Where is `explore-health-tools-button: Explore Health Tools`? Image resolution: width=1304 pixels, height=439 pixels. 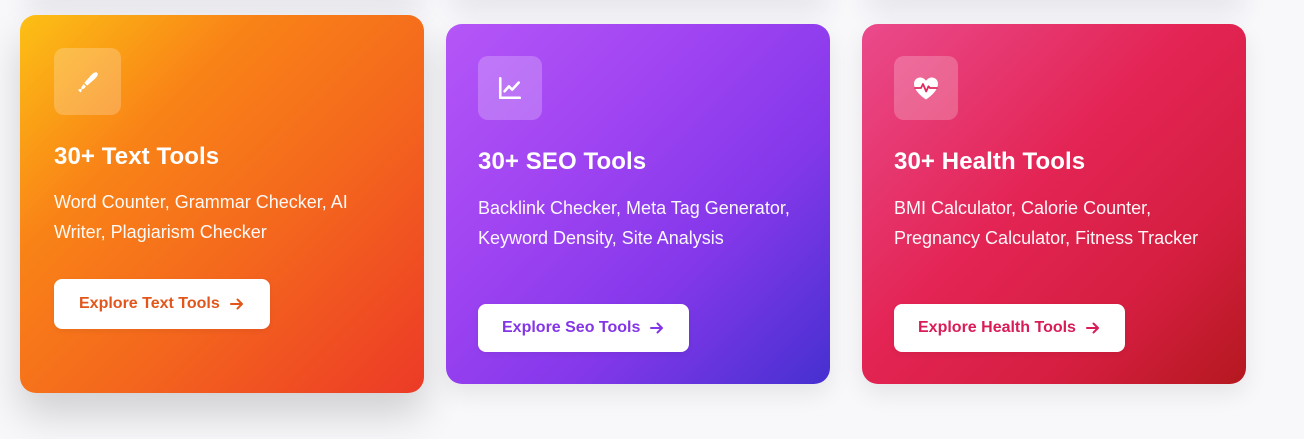 explore-health-tools-button: Explore Health Tools is located at coordinates (1009, 328).